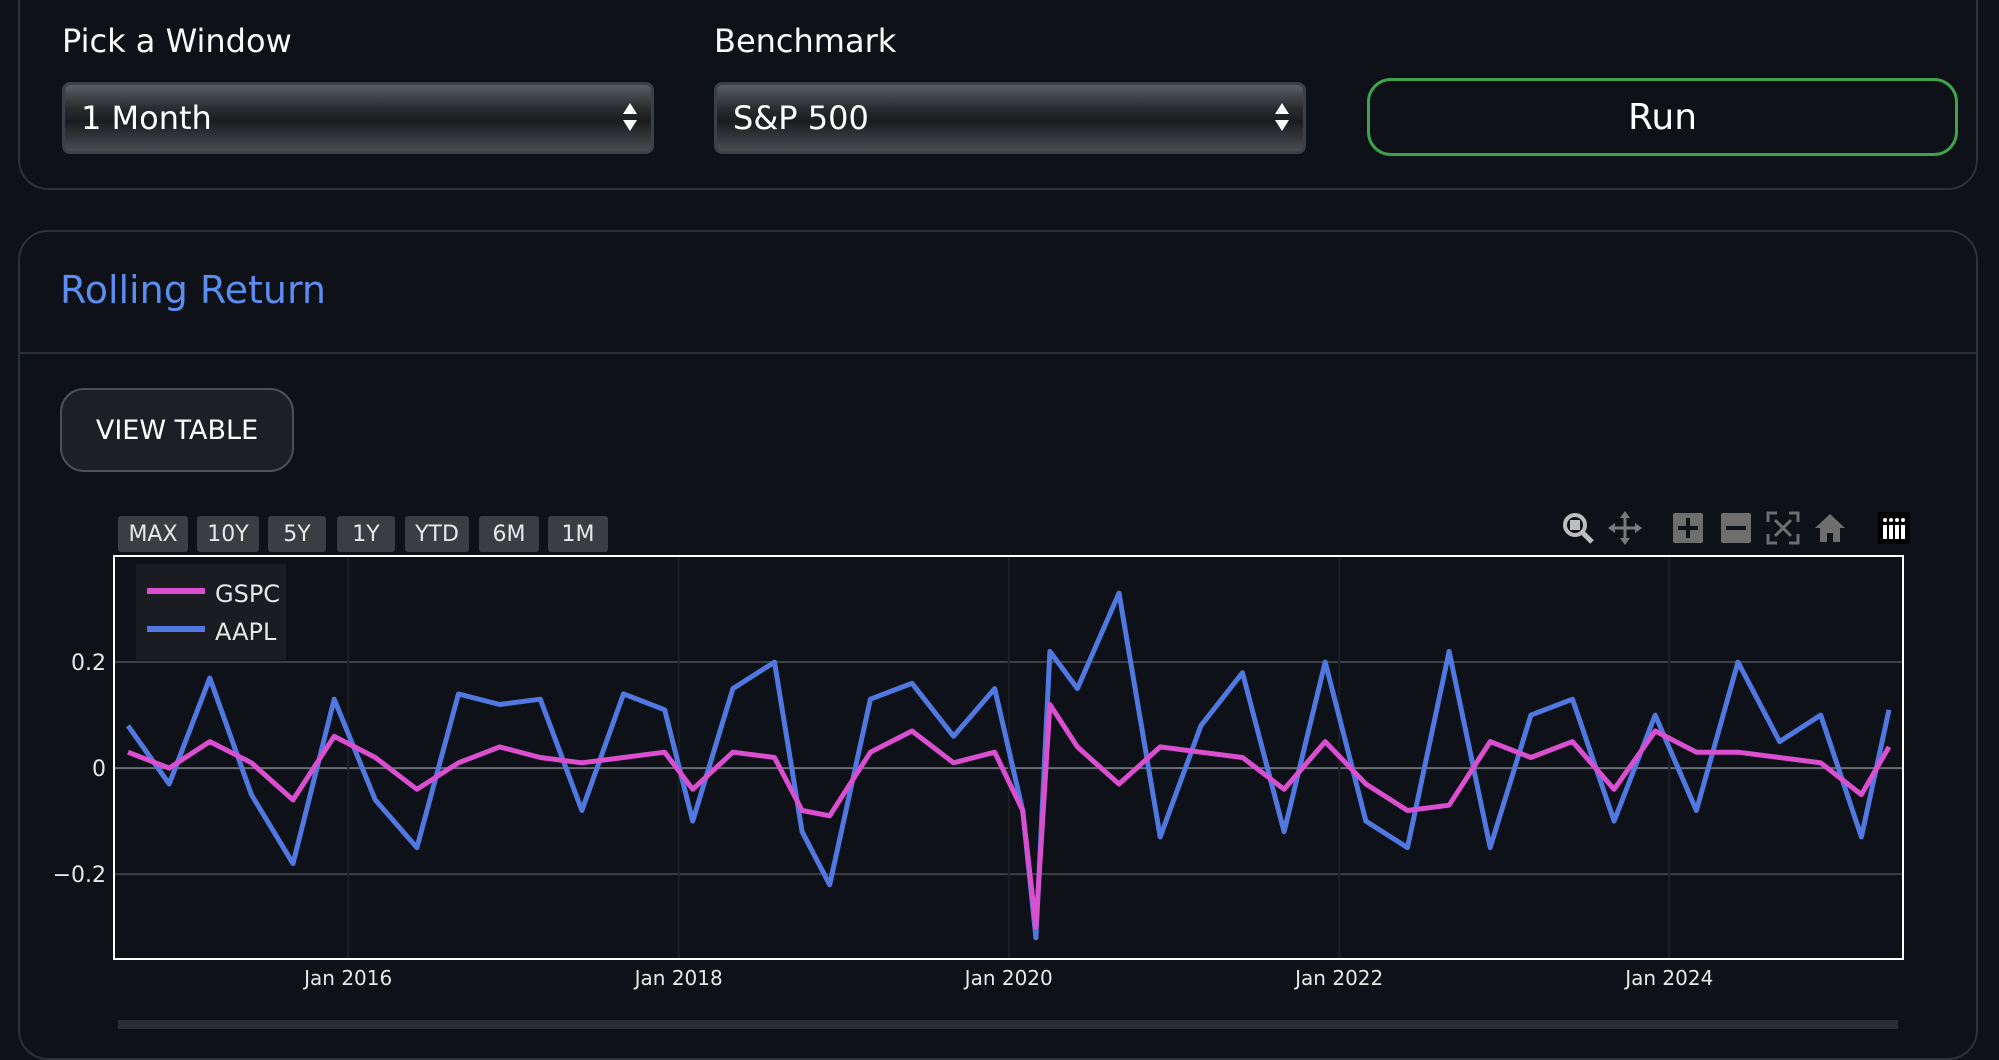 The image size is (1999, 1060). I want to click on y-tick-label: −0.2, so click(79, 875).